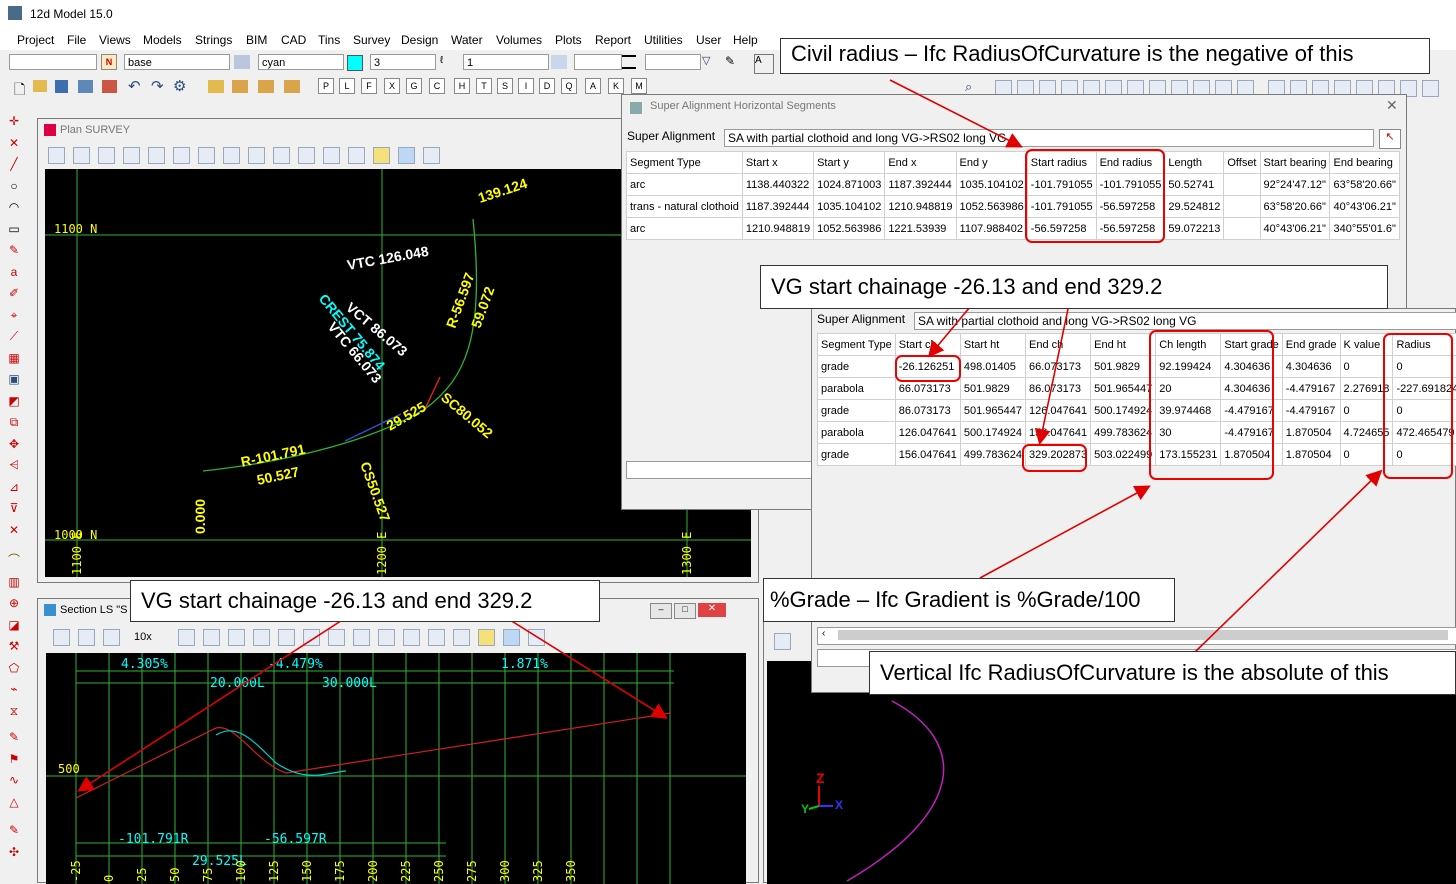 The width and height of the screenshot is (1456, 884). Describe the element at coordinates (365, 601) in the screenshot. I see `callout-vg-chainage-section: VG start chainage -26.13 and end 329.2` at that location.